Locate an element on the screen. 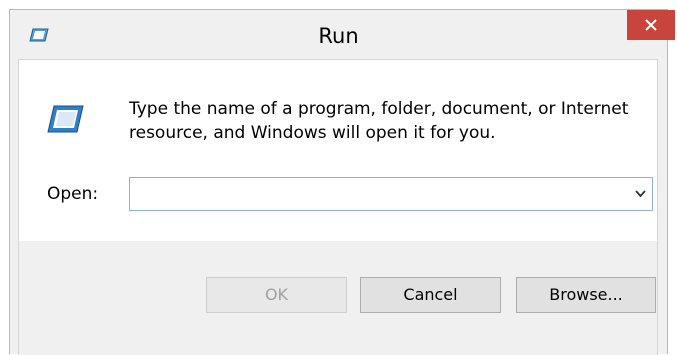  cancel-button: Cancel is located at coordinates (430, 295).